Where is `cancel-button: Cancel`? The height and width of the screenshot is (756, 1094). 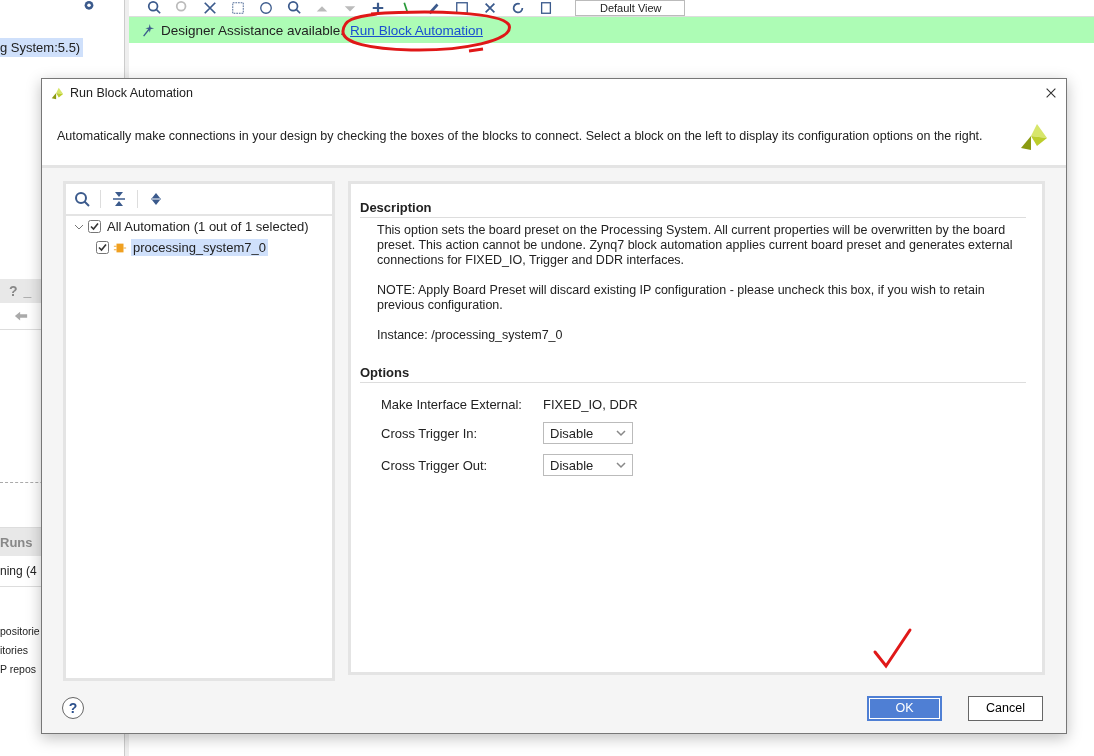
cancel-button: Cancel is located at coordinates (1005, 708).